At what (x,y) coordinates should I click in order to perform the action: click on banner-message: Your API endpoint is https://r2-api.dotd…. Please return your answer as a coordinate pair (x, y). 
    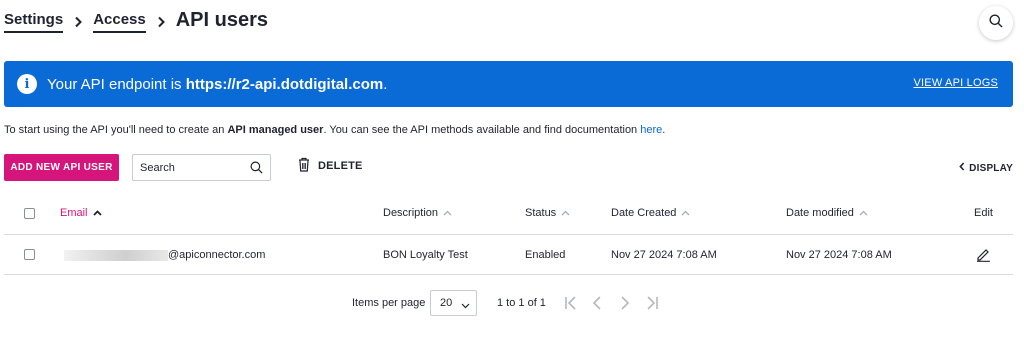
    Looking at the image, I should click on (217, 84).